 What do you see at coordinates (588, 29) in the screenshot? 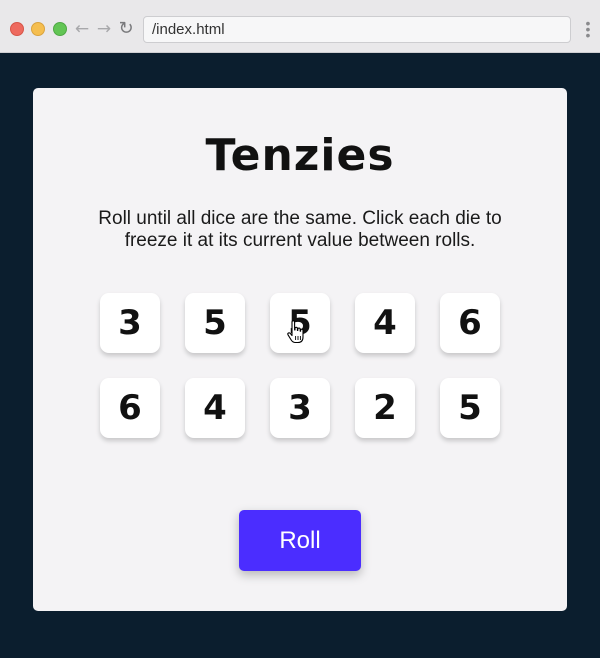
I see `menu-dots-icon: • • •` at bounding box center [588, 29].